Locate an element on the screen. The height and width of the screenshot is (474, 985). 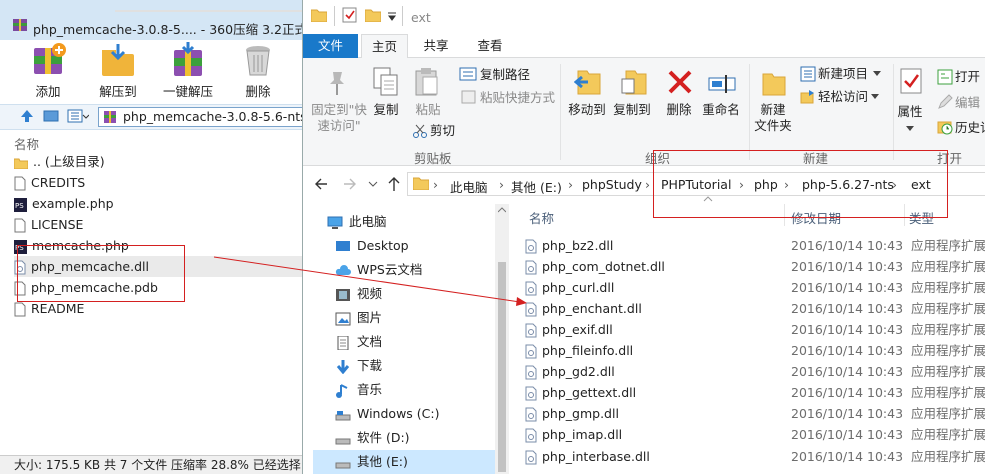
annotation-arrow is located at coordinates (370, 281).